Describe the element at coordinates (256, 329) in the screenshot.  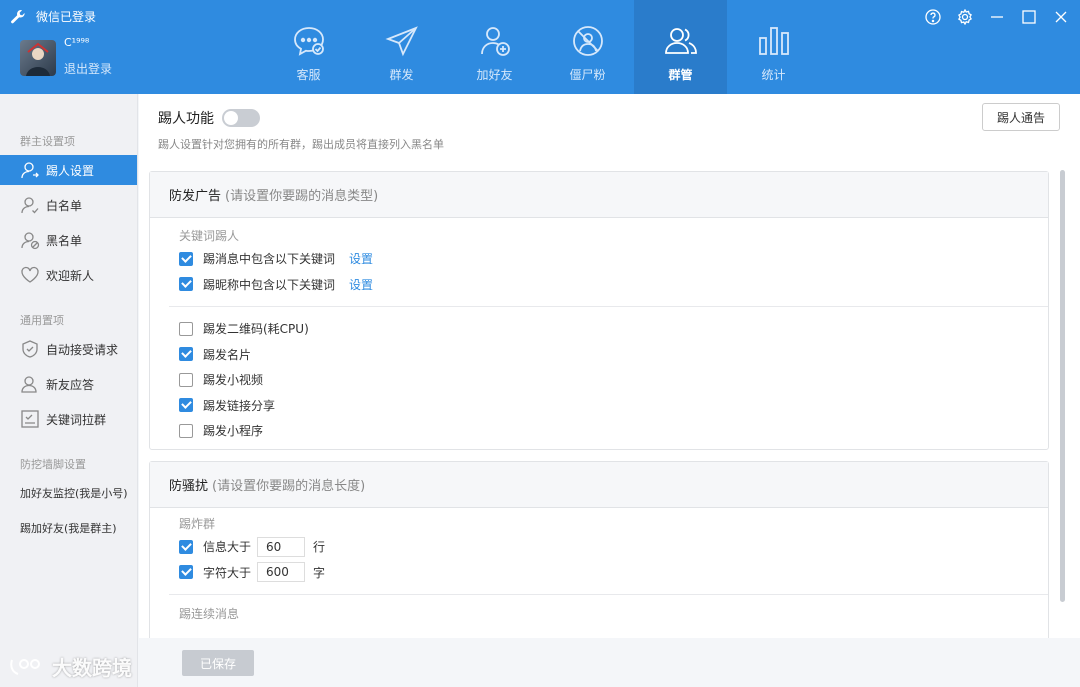
I see `option-label: 踢发二维码(耗CPU)` at that location.